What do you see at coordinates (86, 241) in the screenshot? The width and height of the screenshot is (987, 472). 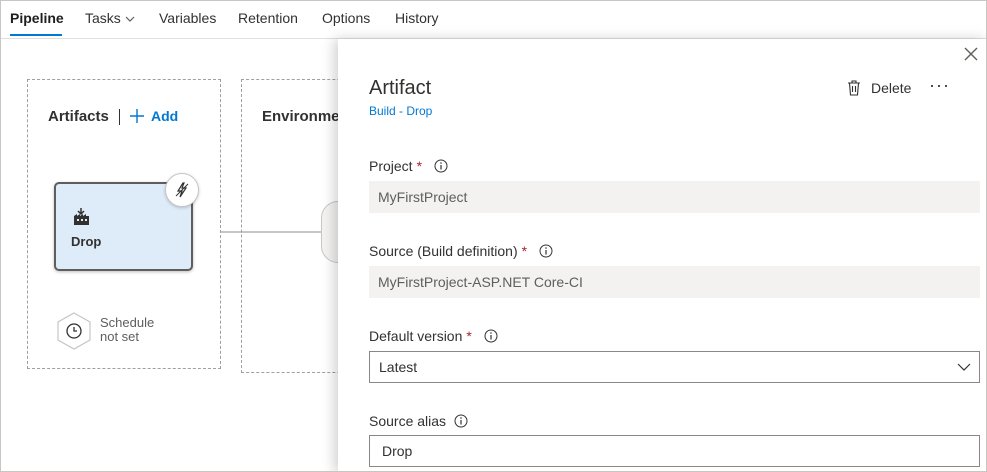 I see `artifact-card-name: Drop` at bounding box center [86, 241].